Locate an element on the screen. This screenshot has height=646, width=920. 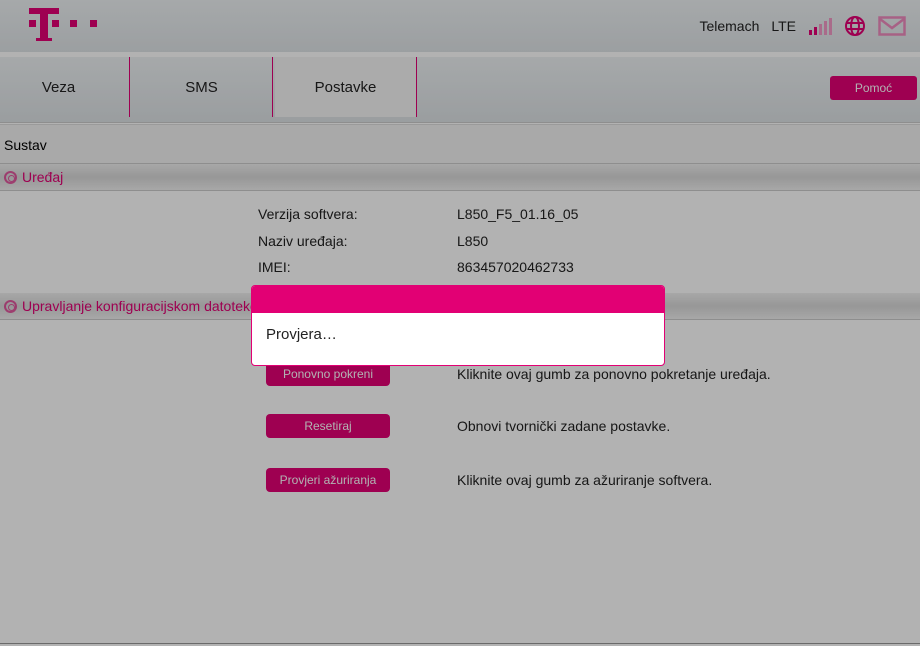
dialog-header is located at coordinates (458, 299).